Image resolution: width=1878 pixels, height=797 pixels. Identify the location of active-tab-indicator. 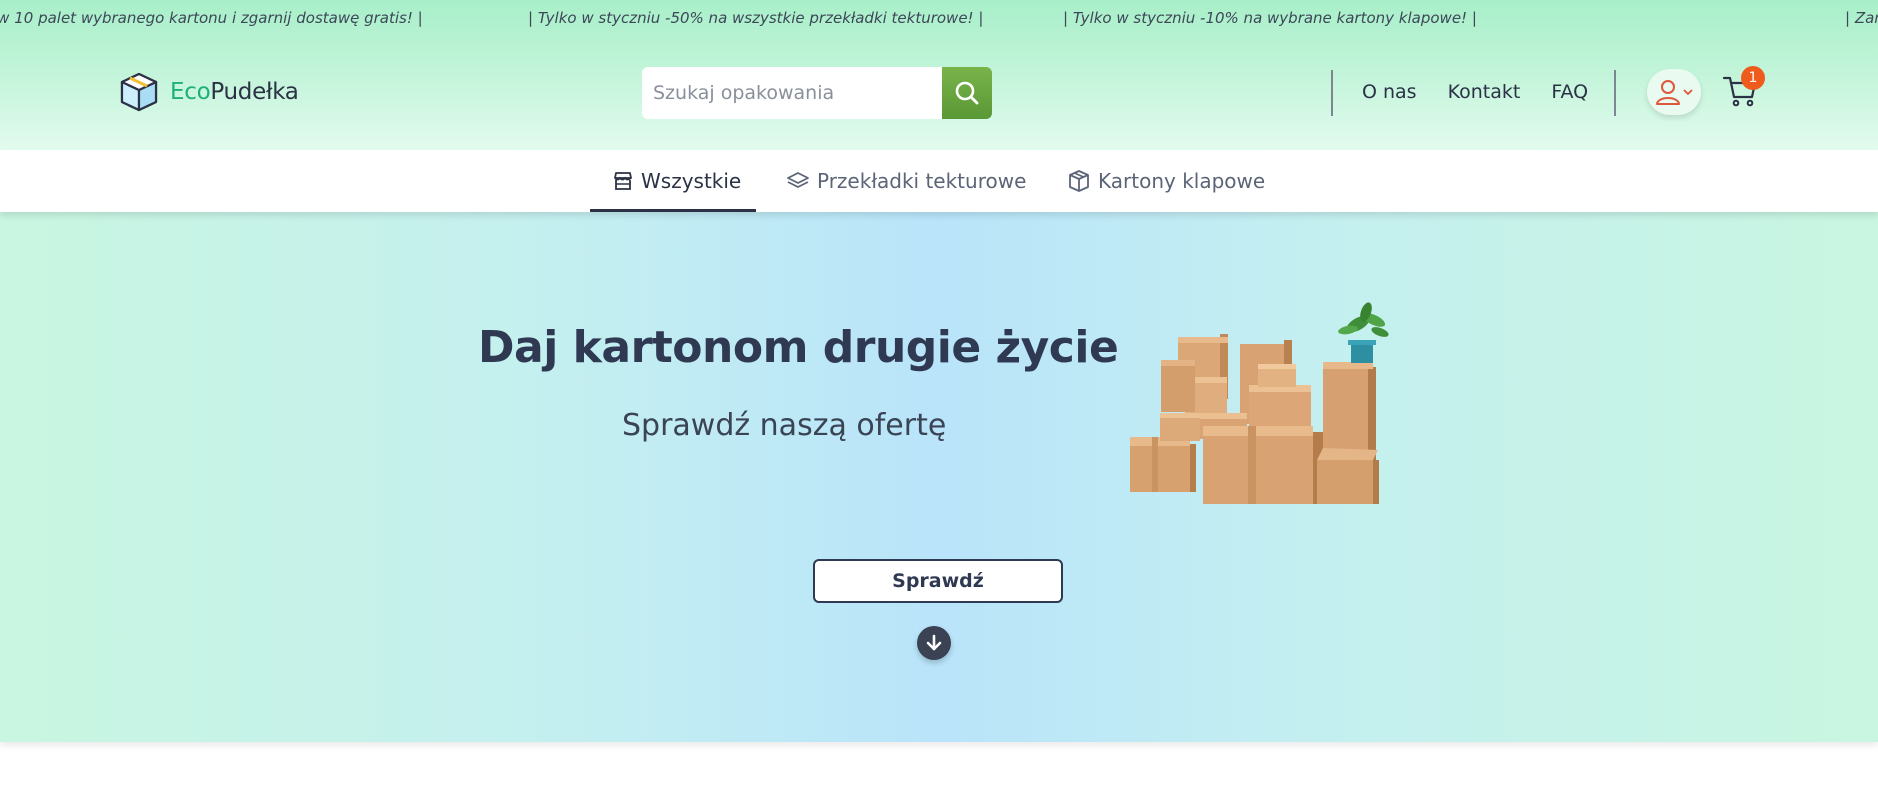
(673, 210).